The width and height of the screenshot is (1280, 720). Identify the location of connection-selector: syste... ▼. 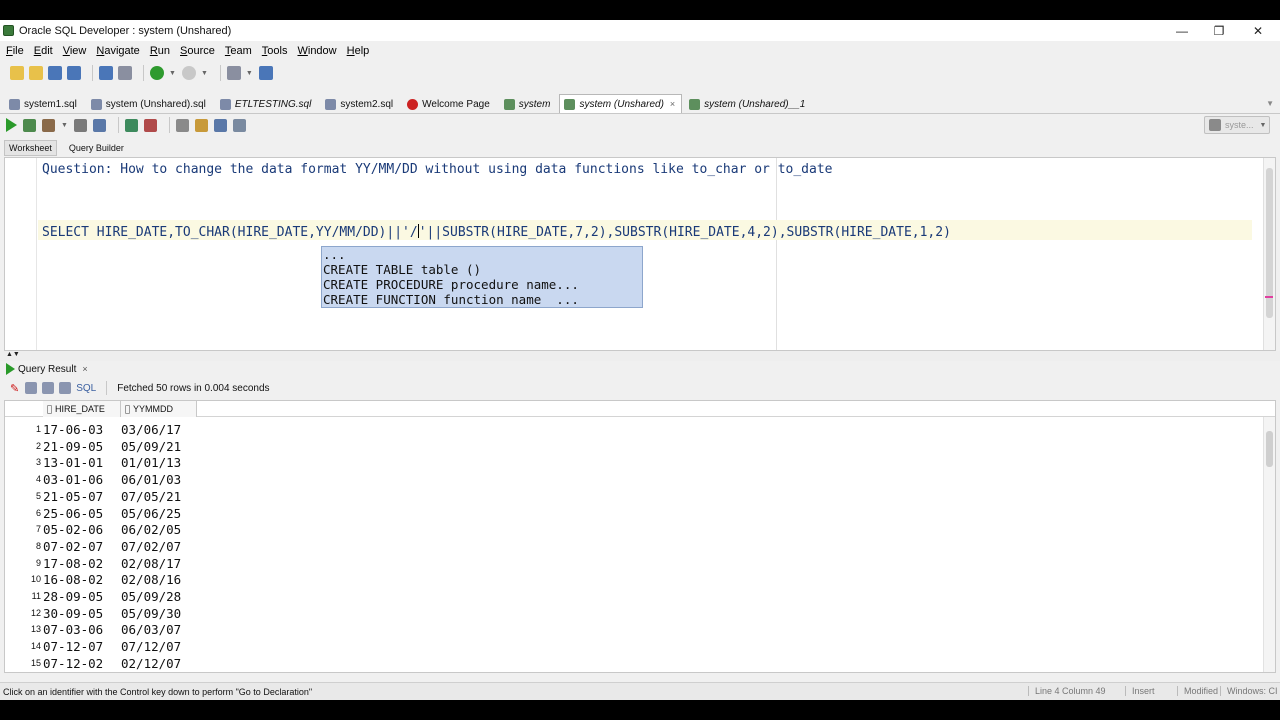
(1237, 125).